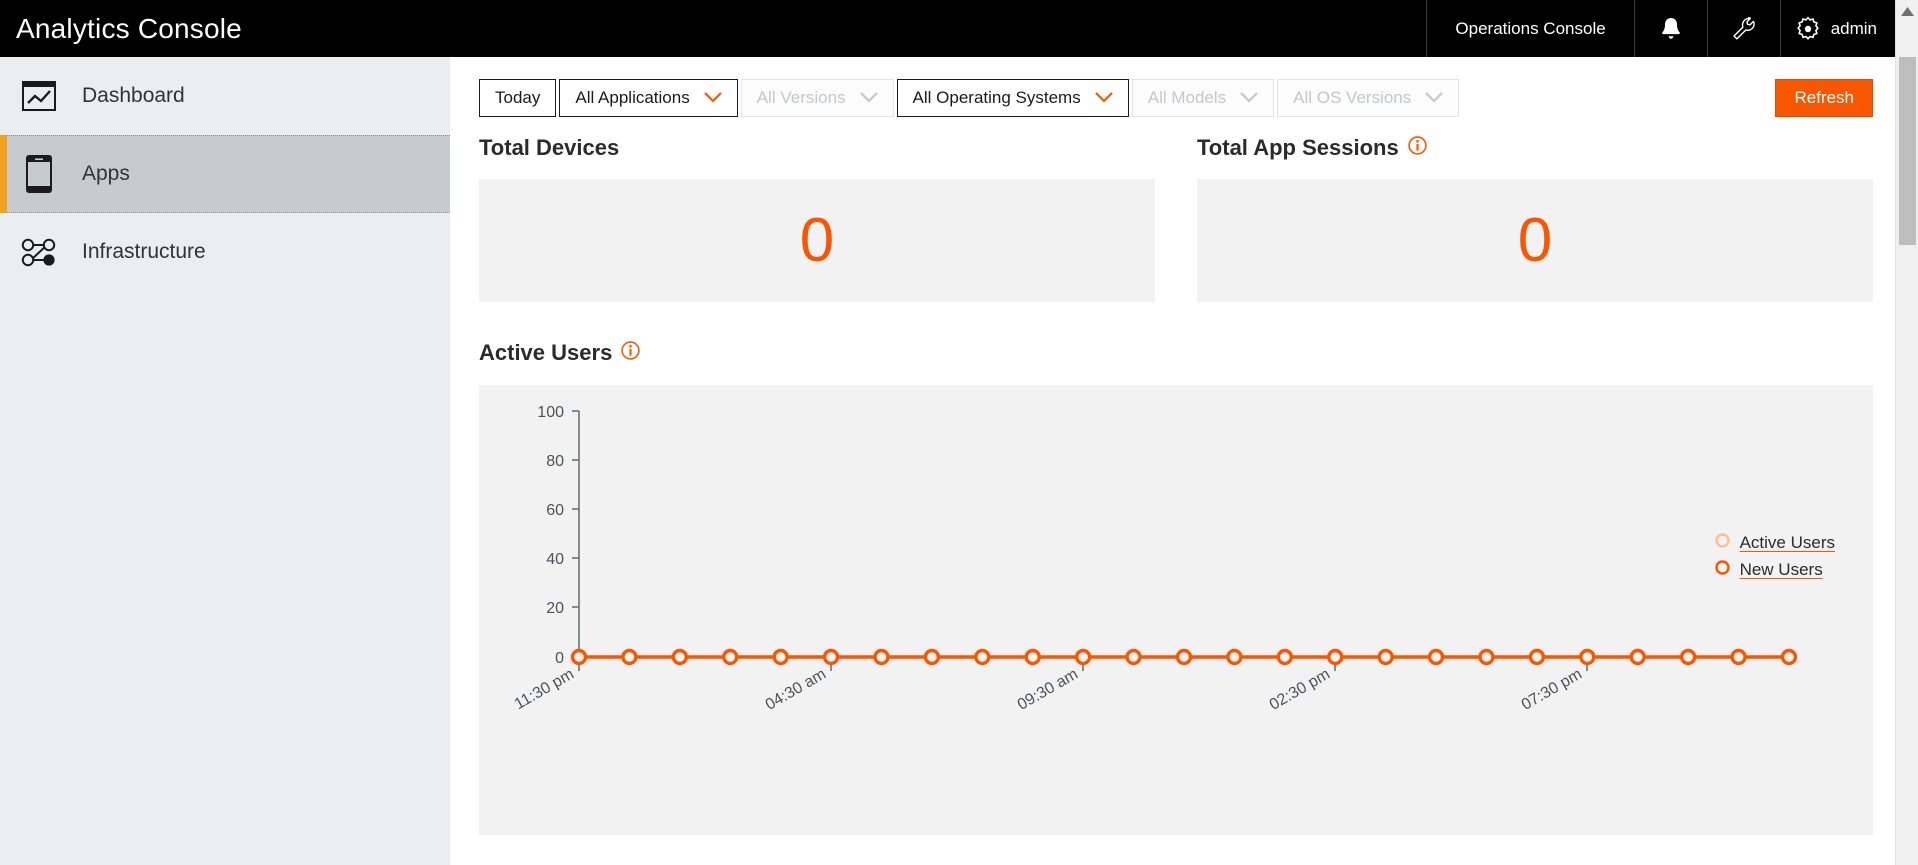 The height and width of the screenshot is (865, 1918). I want to click on sidebar-item-label: Infrastructure, so click(144, 251).